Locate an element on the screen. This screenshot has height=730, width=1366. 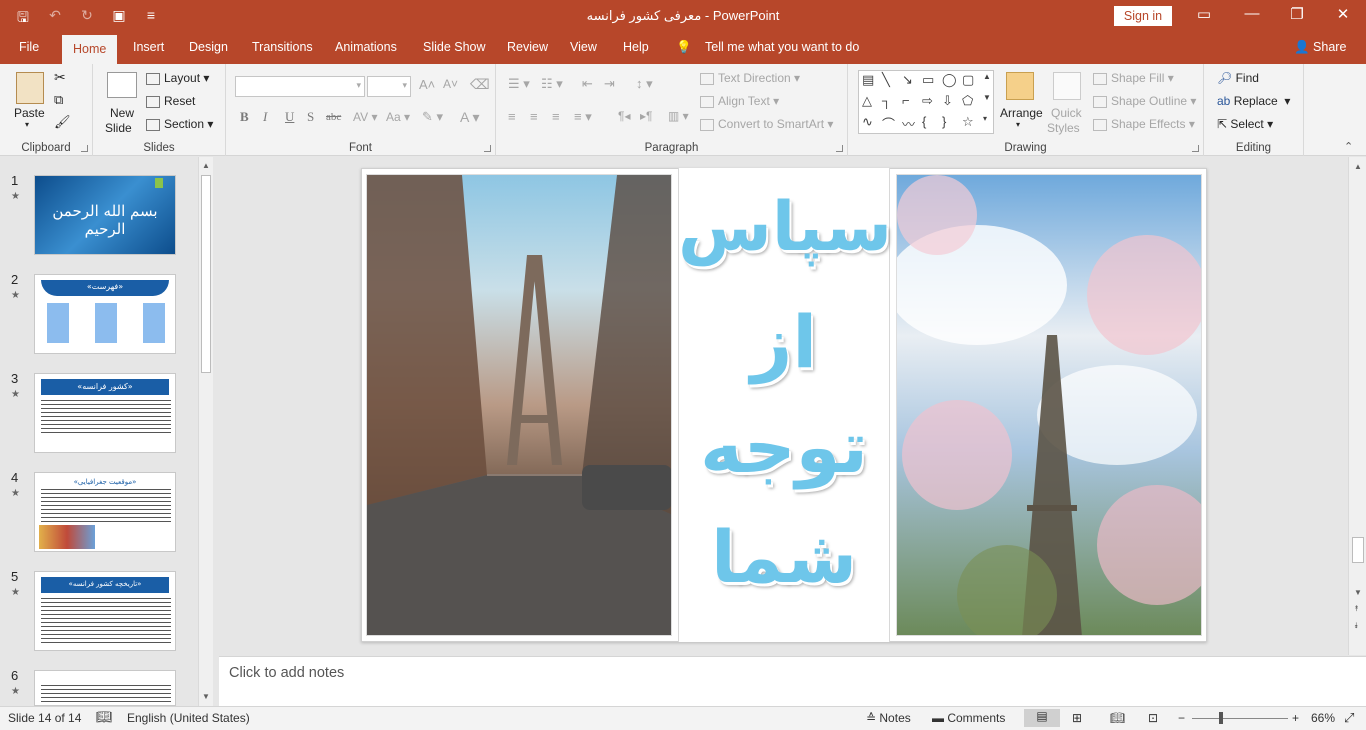
triangle-shape-icon: △ is located at coordinates (867, 101).